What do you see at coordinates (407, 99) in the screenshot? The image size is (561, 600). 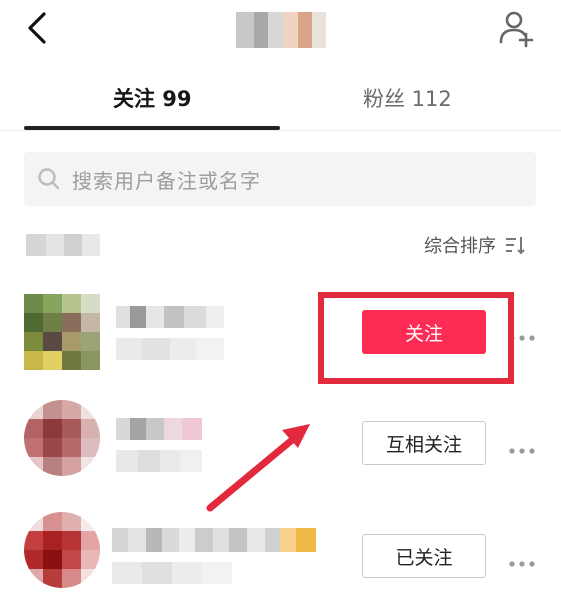 I see `tab-followers: 粉丝 112` at bounding box center [407, 99].